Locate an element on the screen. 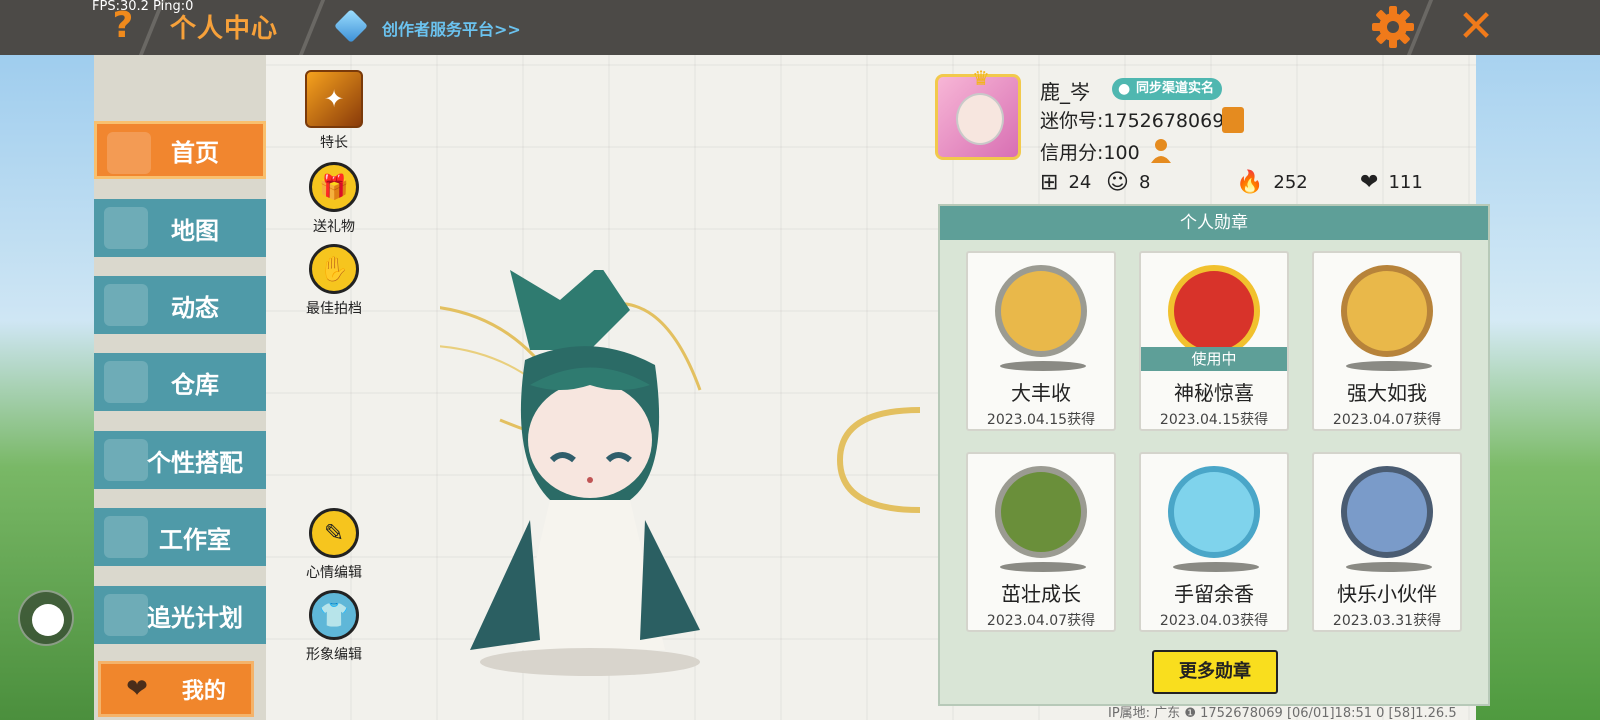 This screenshot has height=720, width=1600. bell-icon is located at coordinates (126, 305).